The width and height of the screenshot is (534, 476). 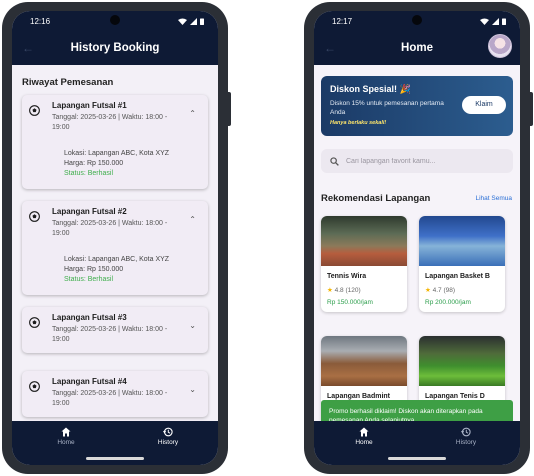 I want to click on see-all-link: Lihat Semua, so click(x=494, y=198).